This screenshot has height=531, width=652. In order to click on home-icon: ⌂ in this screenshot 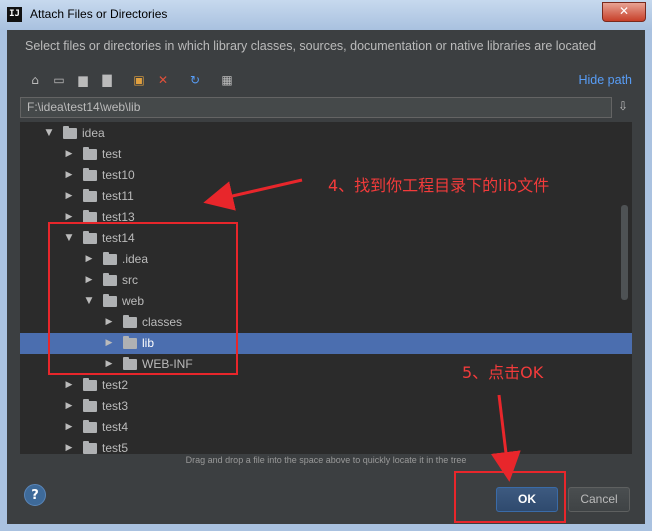, I will do `click(35, 80)`.